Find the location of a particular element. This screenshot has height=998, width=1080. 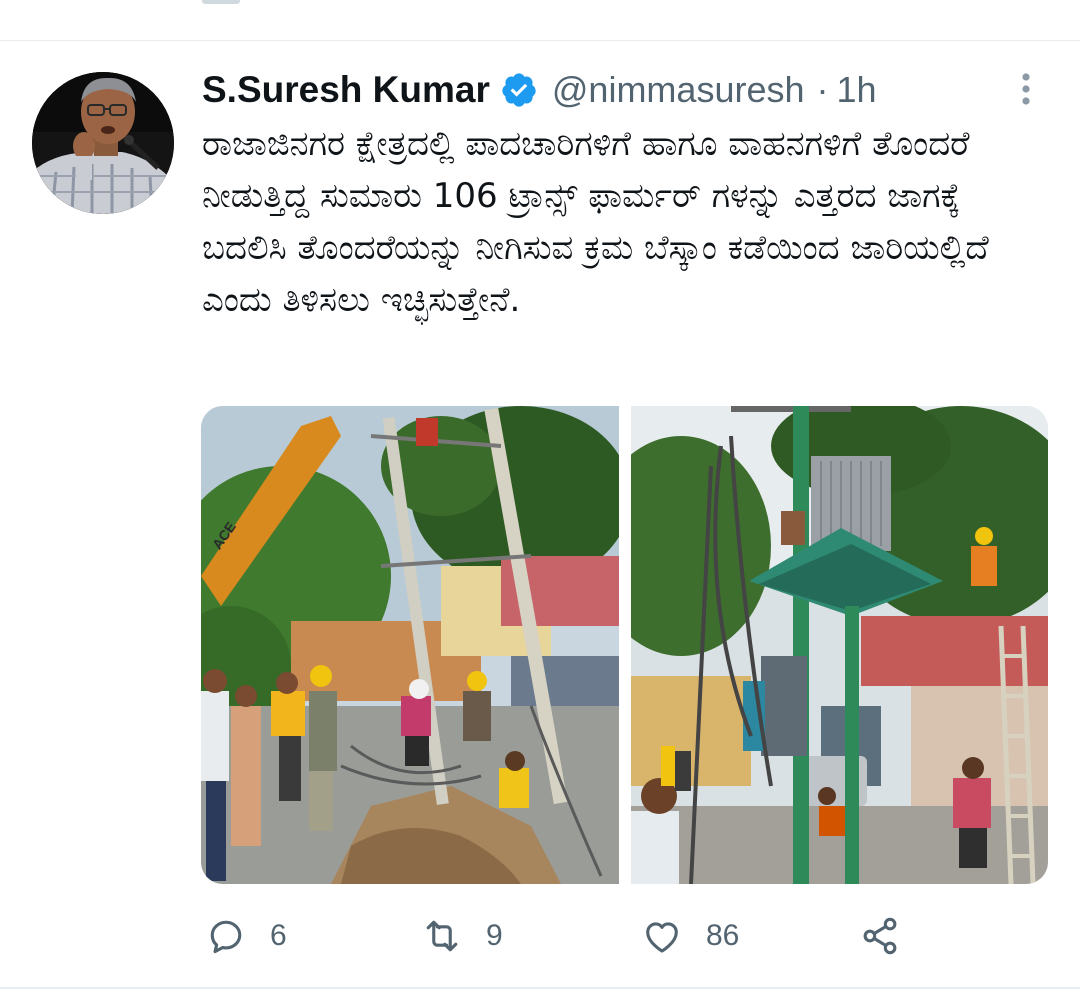

avatar is located at coordinates (103, 143).